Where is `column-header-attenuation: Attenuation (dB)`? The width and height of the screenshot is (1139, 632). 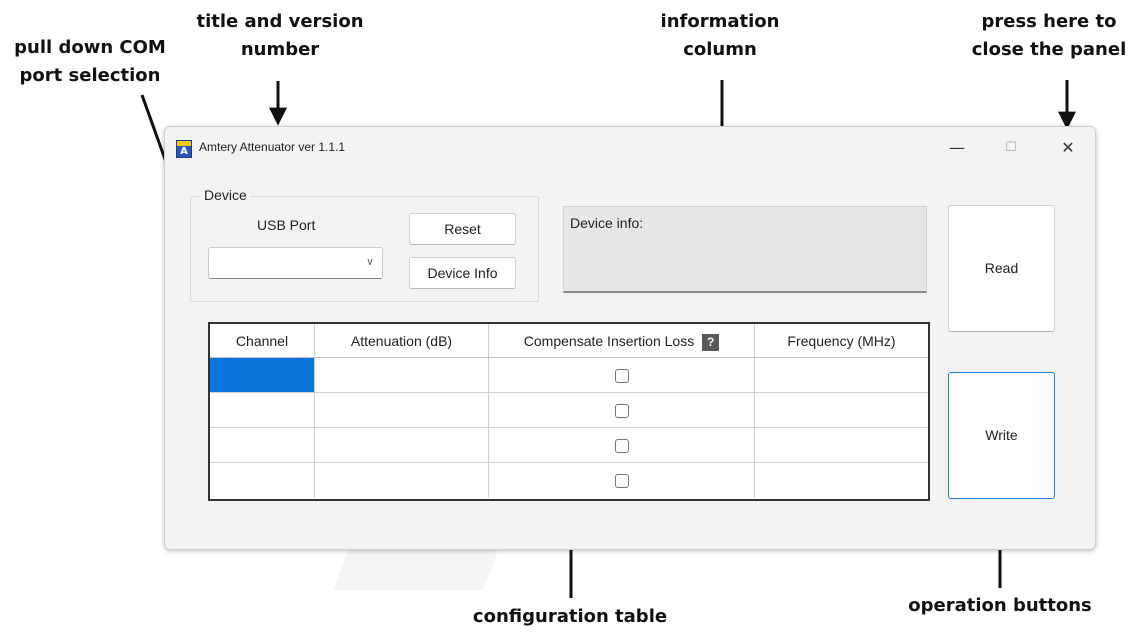 column-header-attenuation: Attenuation (dB) is located at coordinates (402, 340).